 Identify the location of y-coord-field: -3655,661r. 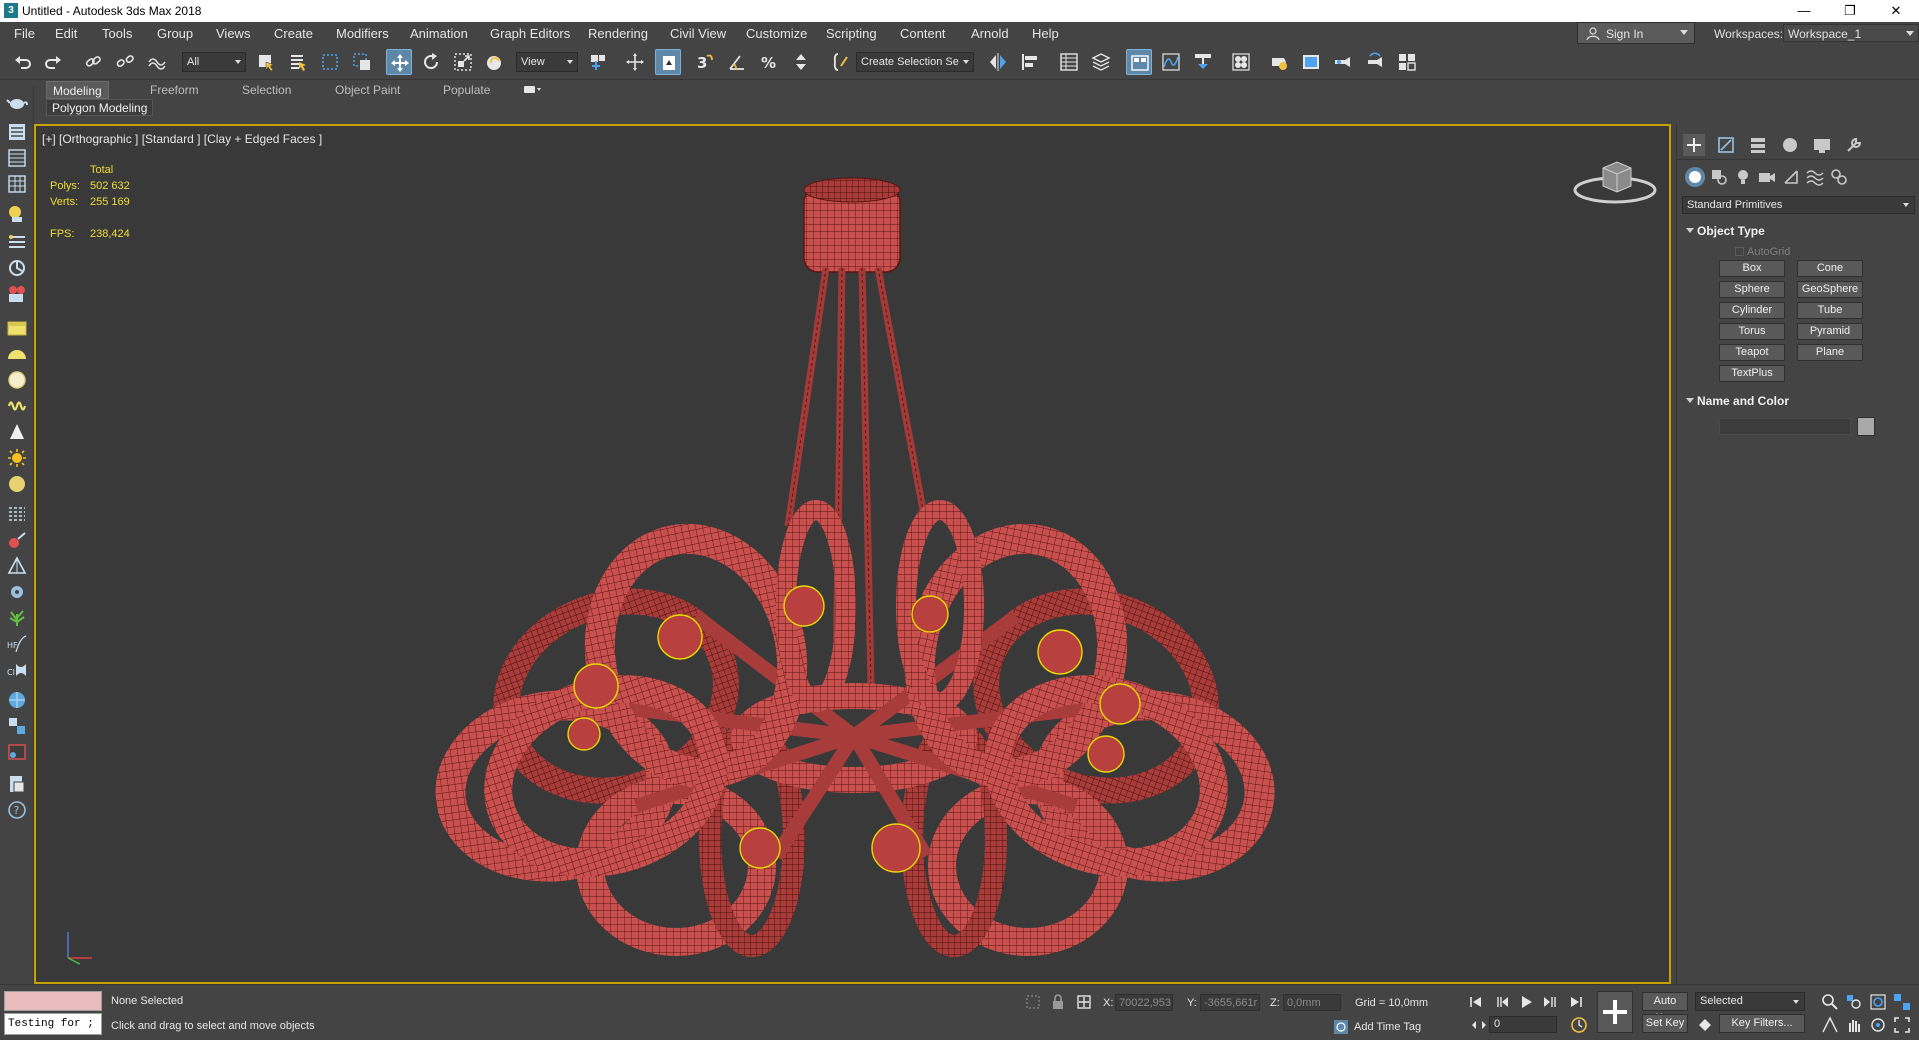
(1230, 1002).